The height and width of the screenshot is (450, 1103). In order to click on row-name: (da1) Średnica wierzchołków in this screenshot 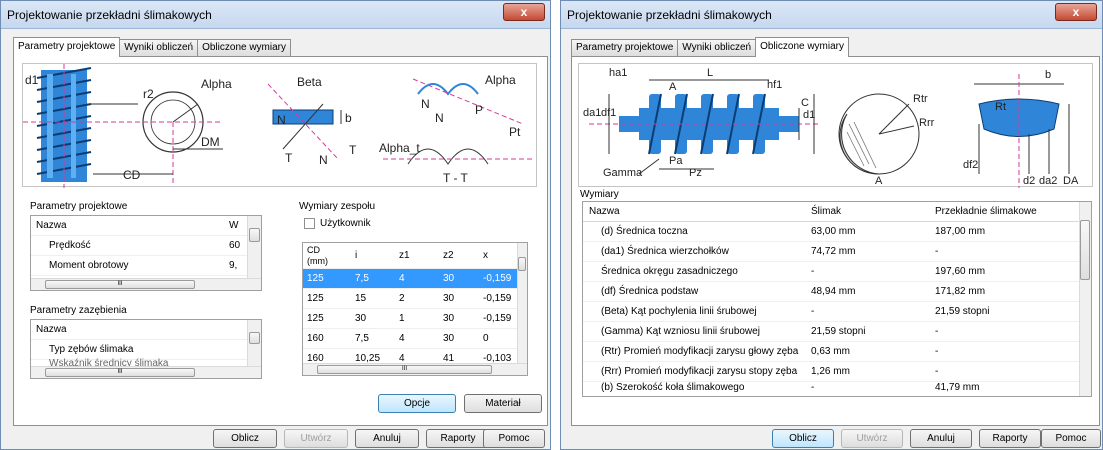, I will do `click(665, 251)`.